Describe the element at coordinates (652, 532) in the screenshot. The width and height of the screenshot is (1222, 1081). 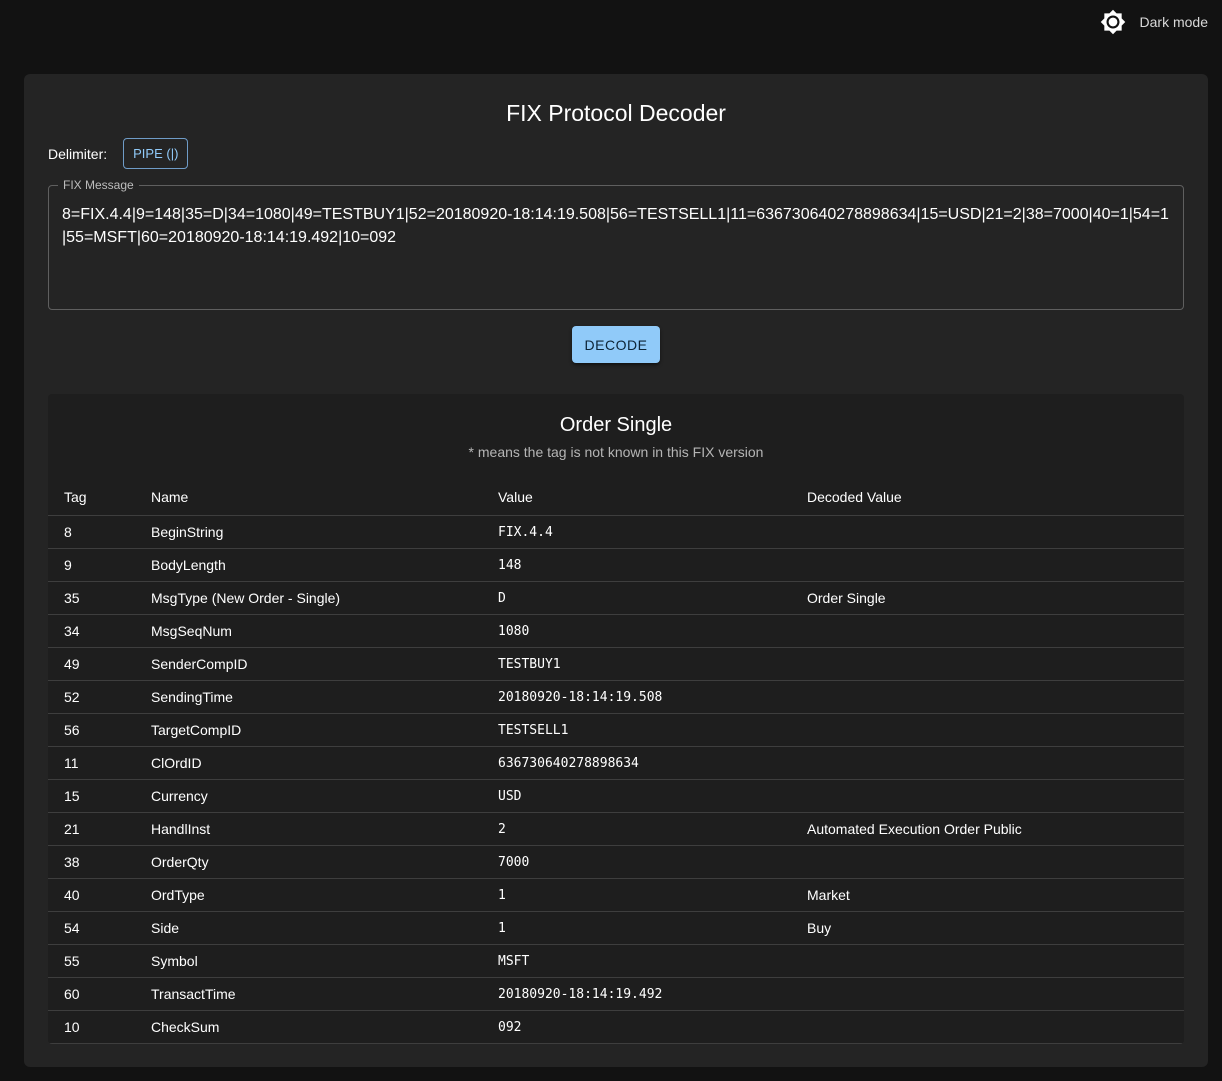
I see `value-cell: FIX.4.4` at that location.